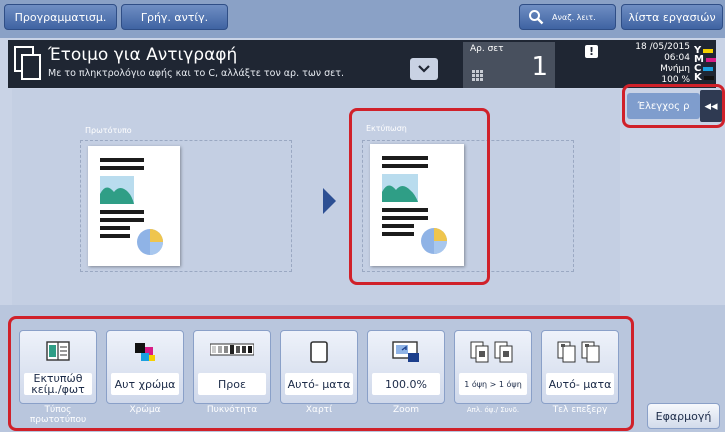 This screenshot has height=432, width=725. I want to click on date-text: 18 /05/2015, so click(662, 47).